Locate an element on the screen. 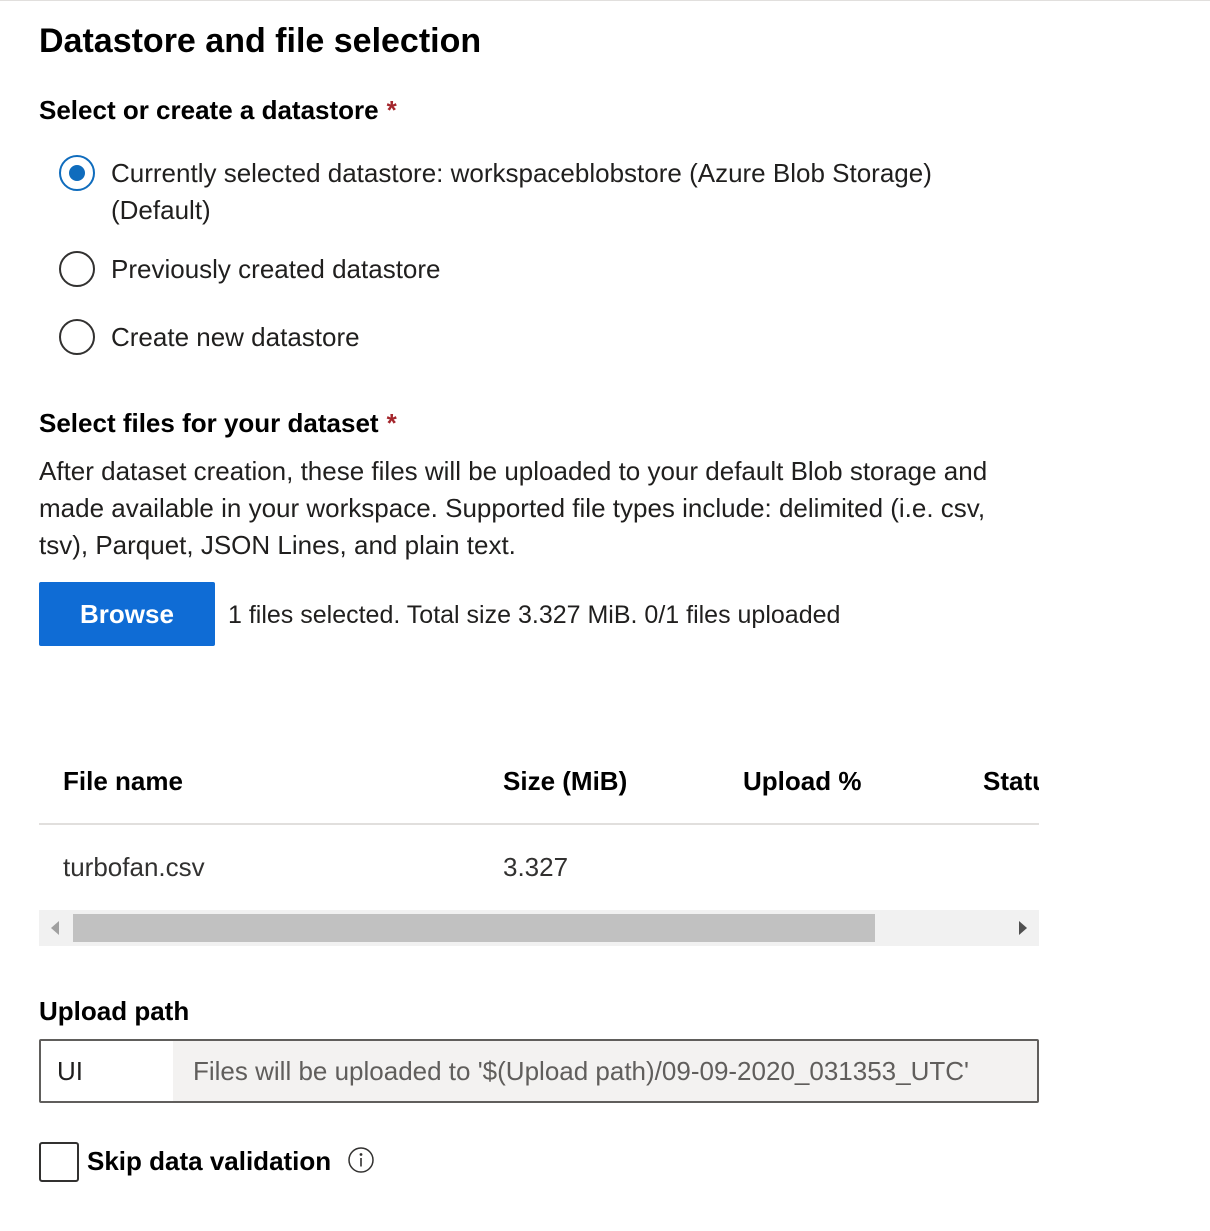 The height and width of the screenshot is (1231, 1210). top-divider is located at coordinates (605, 0).